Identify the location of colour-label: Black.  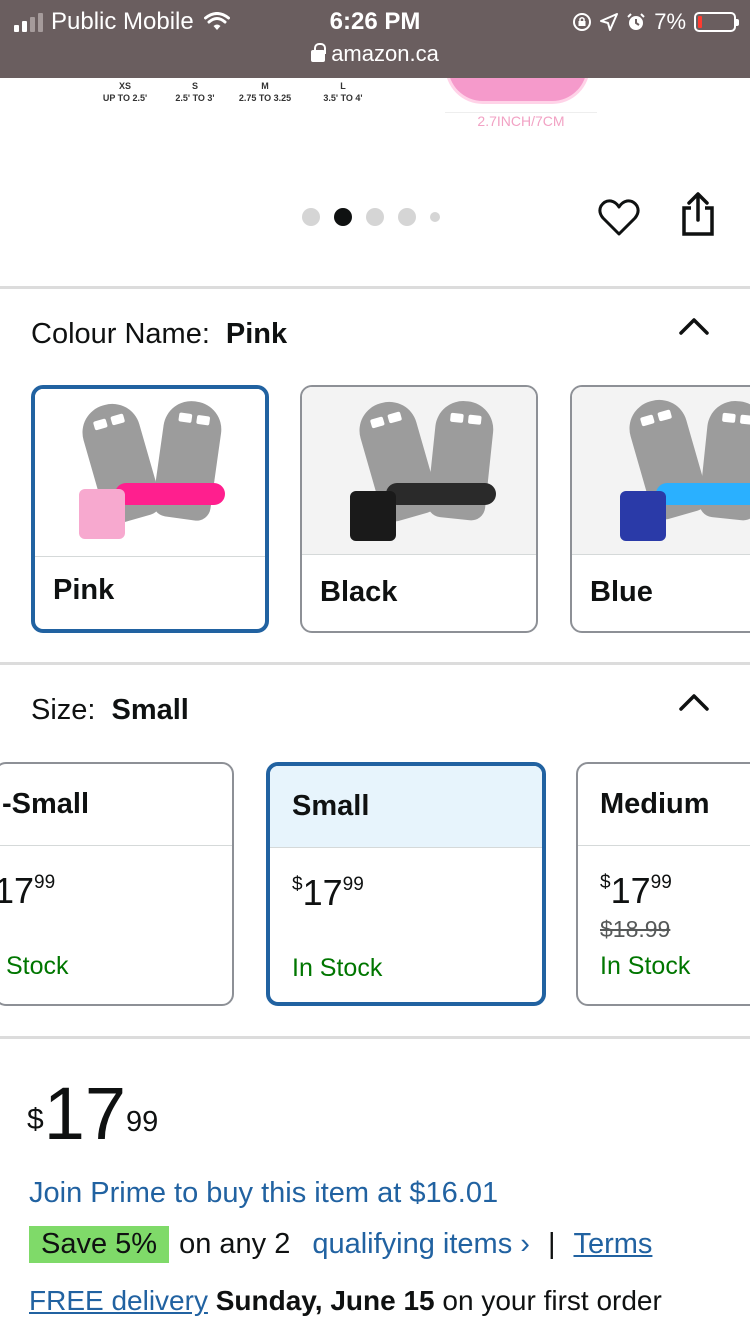
(359, 592).